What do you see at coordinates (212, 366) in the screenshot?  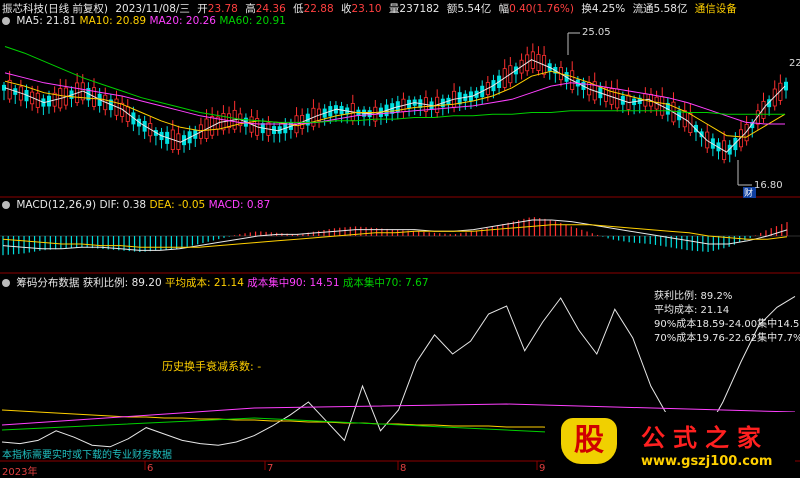 I see `decay-text: 历史换手衰减系数: -` at bounding box center [212, 366].